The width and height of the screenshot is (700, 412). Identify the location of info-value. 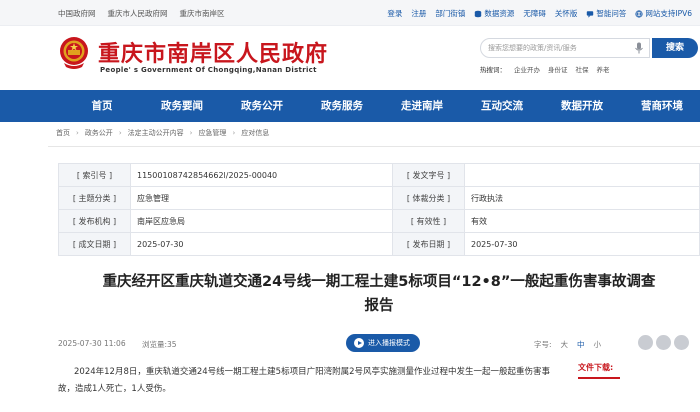
(582, 175).